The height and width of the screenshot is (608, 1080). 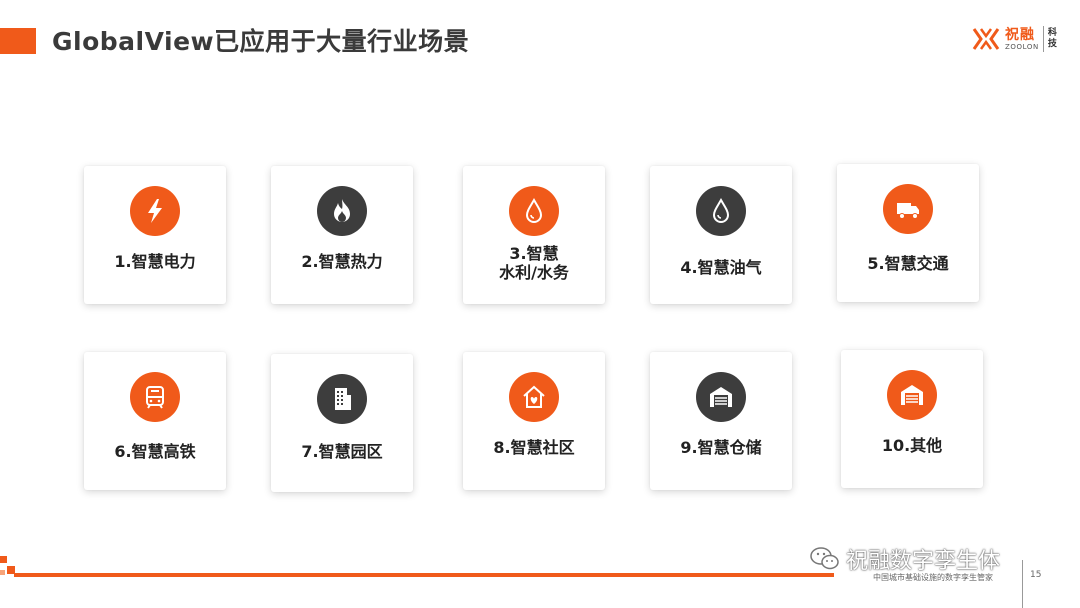 I want to click on wechat-watermark: 祝融数字孪生体, so click(x=905, y=559).